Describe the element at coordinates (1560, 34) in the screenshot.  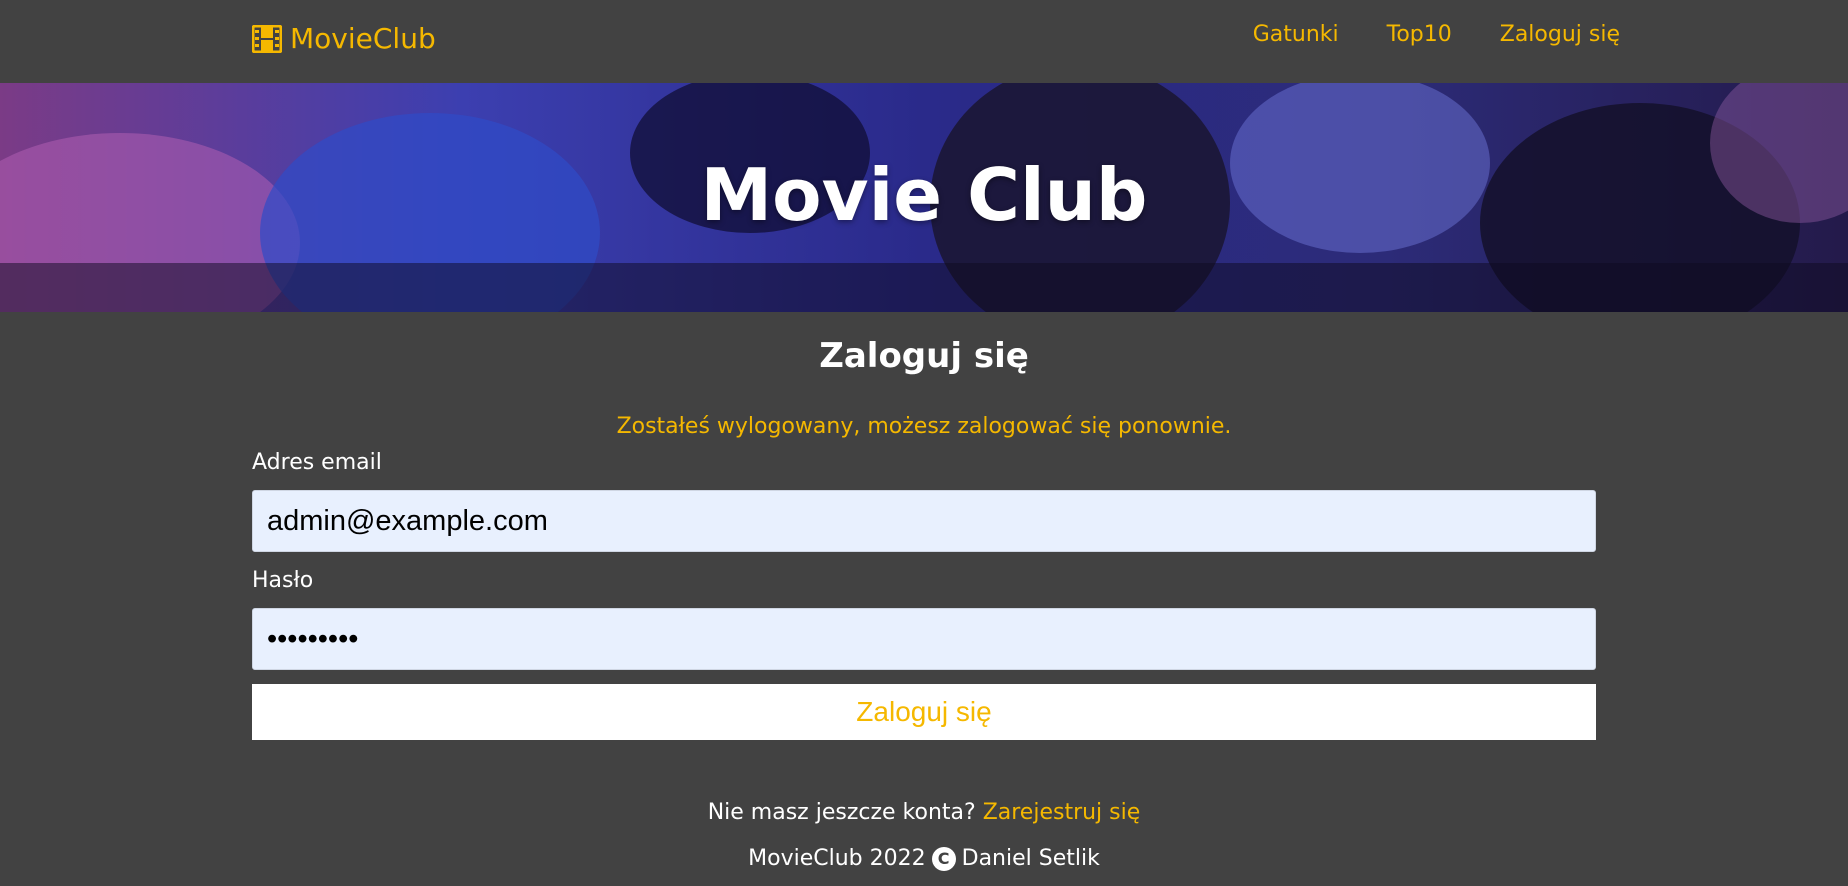
I see `nav-link-login: Zaloguj się` at that location.